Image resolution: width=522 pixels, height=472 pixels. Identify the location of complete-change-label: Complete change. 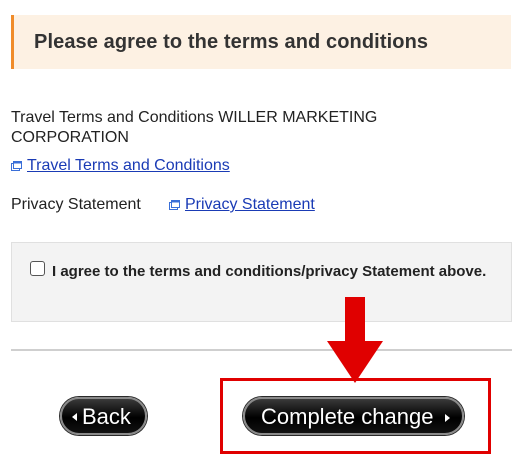
(347, 416).